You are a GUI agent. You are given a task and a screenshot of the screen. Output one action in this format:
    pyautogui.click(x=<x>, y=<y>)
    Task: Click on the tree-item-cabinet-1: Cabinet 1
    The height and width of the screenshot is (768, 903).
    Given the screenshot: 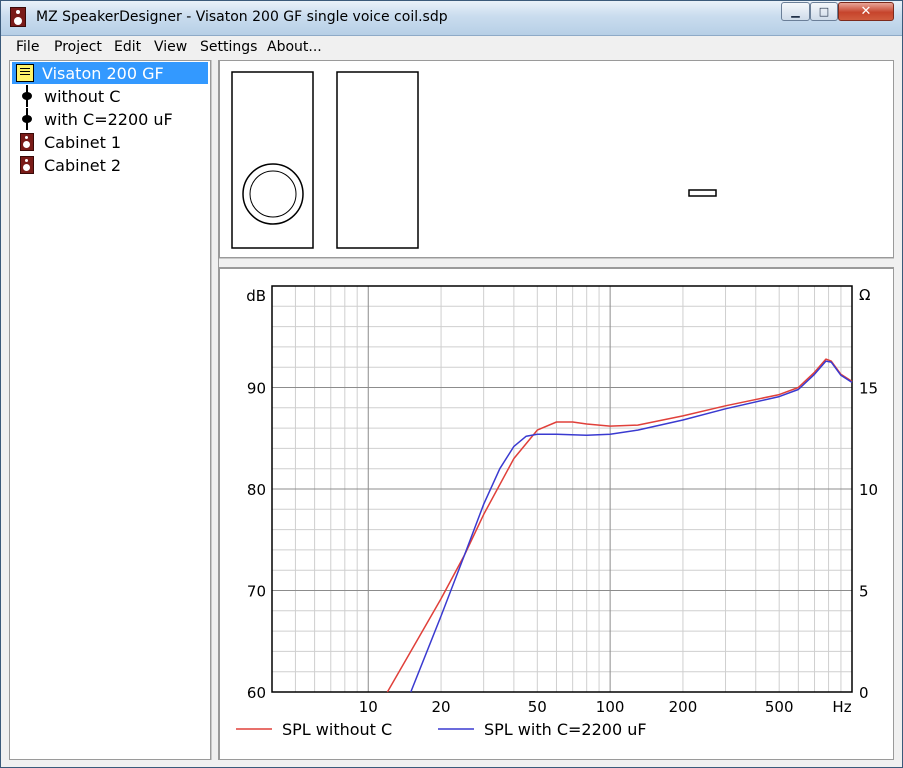 What is the action you would take?
    pyautogui.click(x=67, y=142)
    